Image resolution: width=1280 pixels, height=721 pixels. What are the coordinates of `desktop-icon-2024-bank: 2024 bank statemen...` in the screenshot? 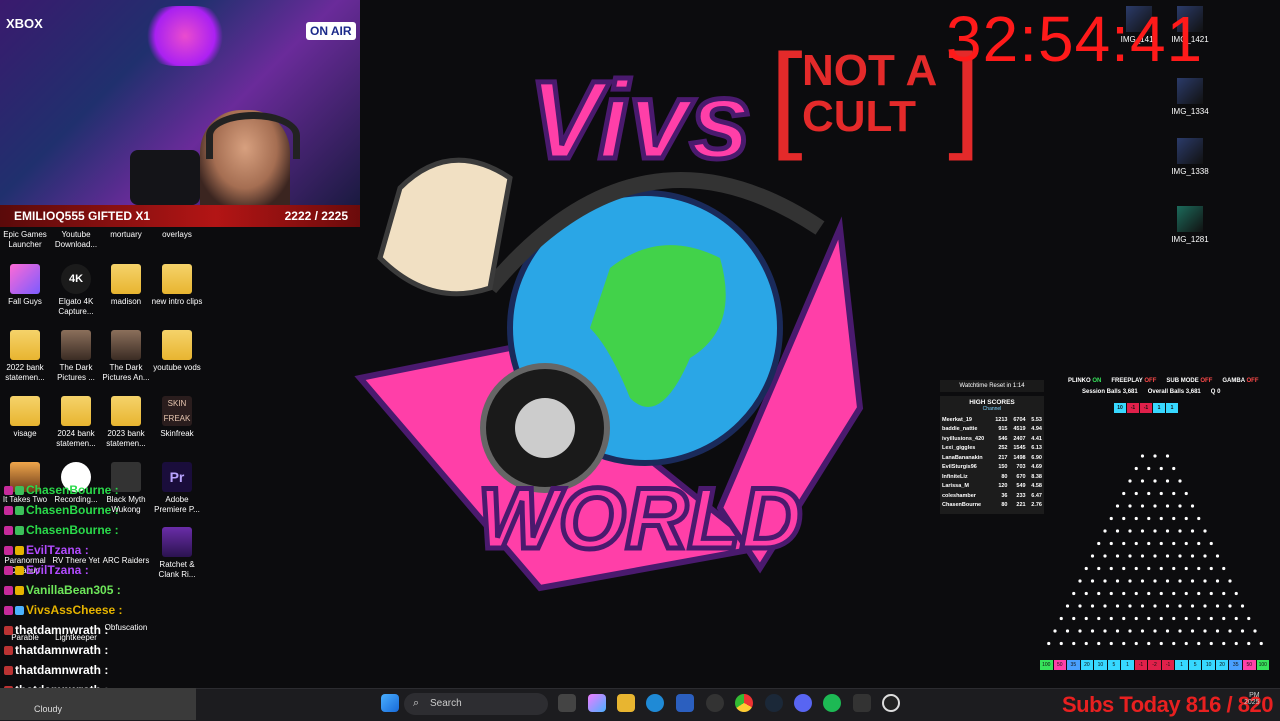 It's located at (76, 422).